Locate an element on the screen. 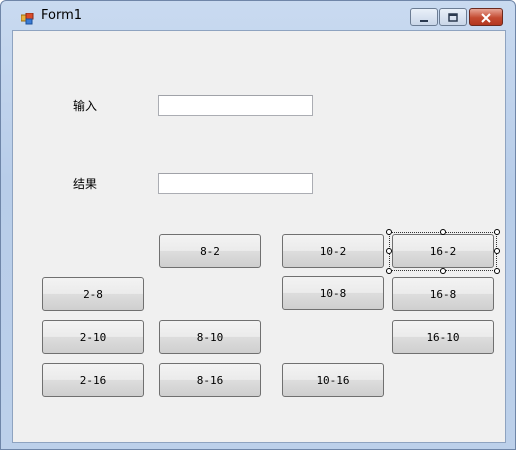  result-label: 结果 is located at coordinates (85, 184).